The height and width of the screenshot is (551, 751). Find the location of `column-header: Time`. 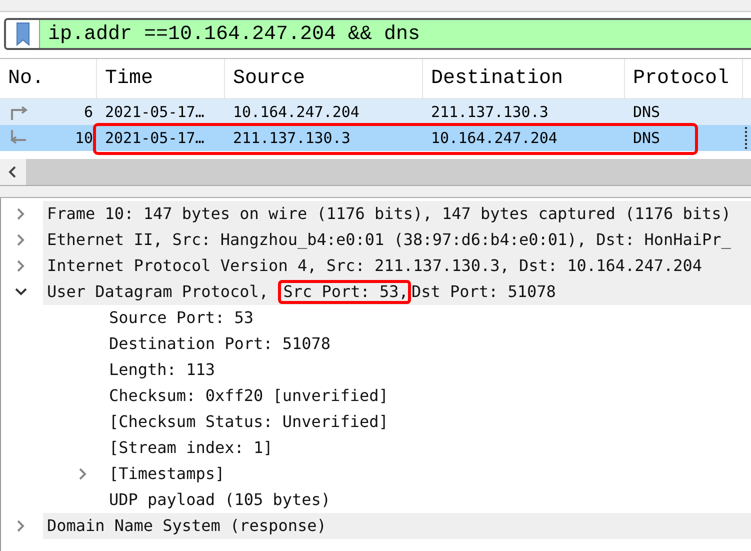

column-header: Time is located at coordinates (161, 78).